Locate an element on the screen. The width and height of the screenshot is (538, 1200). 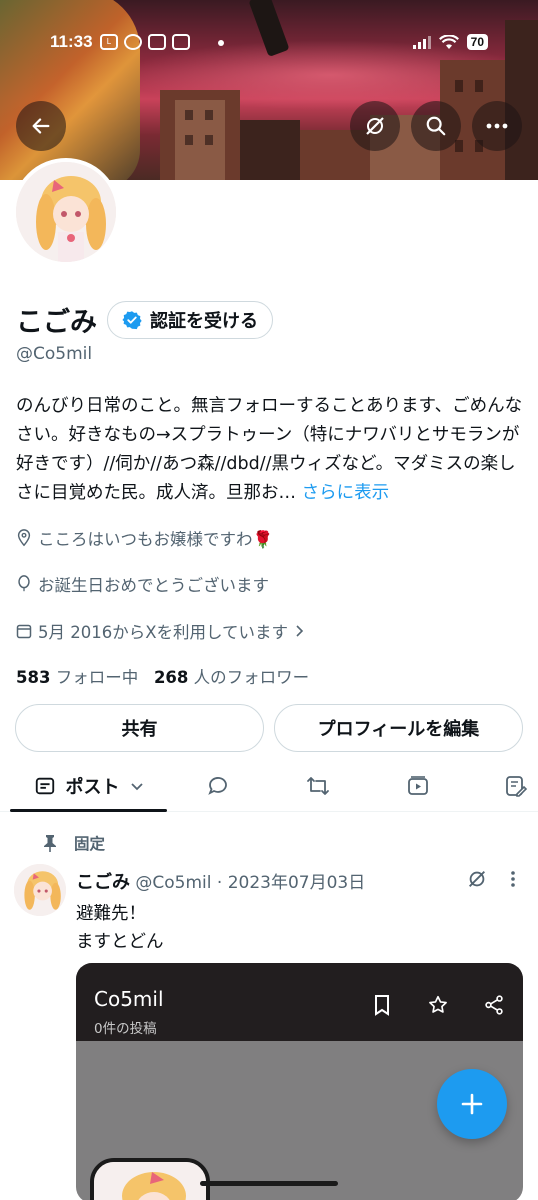
post-text: 避難先！ ますとどん is located at coordinates (120, 928).